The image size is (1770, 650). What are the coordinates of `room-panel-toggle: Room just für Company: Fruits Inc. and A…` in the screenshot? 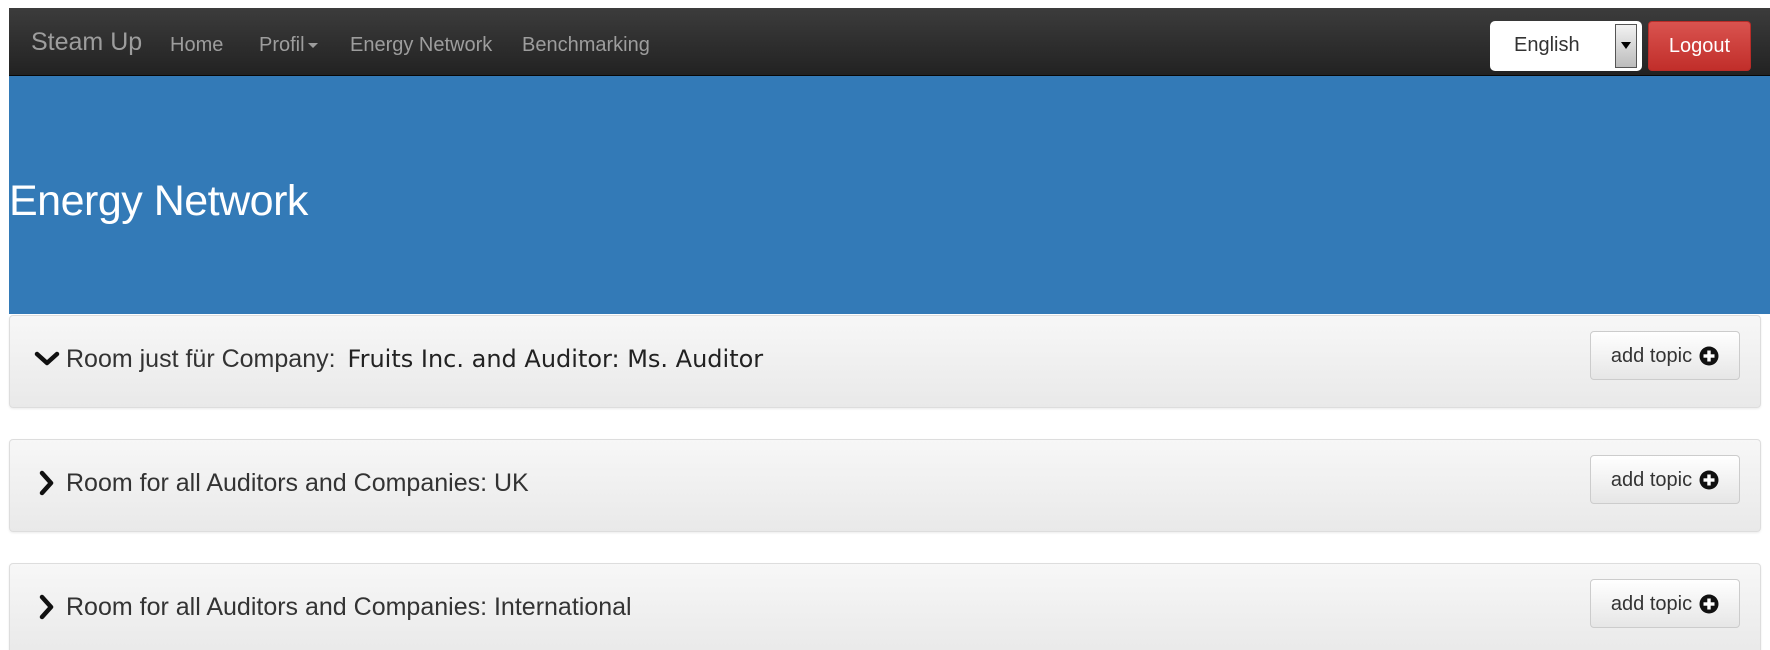 It's located at (398, 359).